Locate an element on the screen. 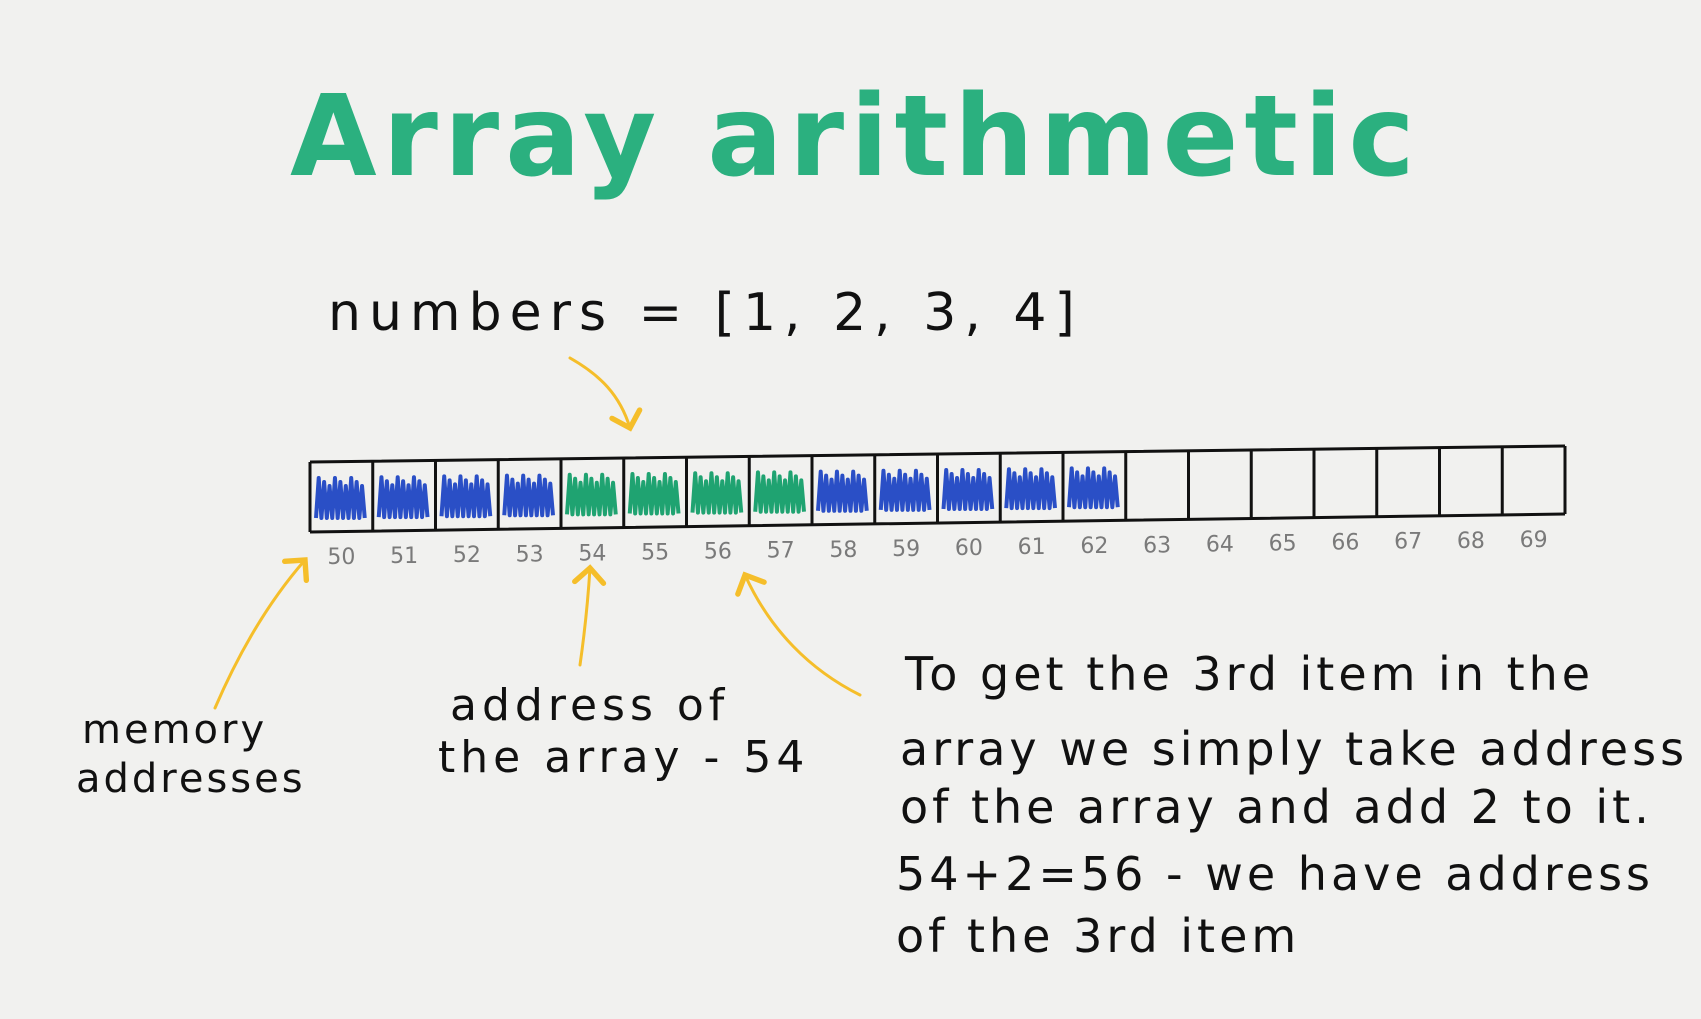 This screenshot has width=1701, height=1019. label-memory-line-1: memory is located at coordinates (174, 730).